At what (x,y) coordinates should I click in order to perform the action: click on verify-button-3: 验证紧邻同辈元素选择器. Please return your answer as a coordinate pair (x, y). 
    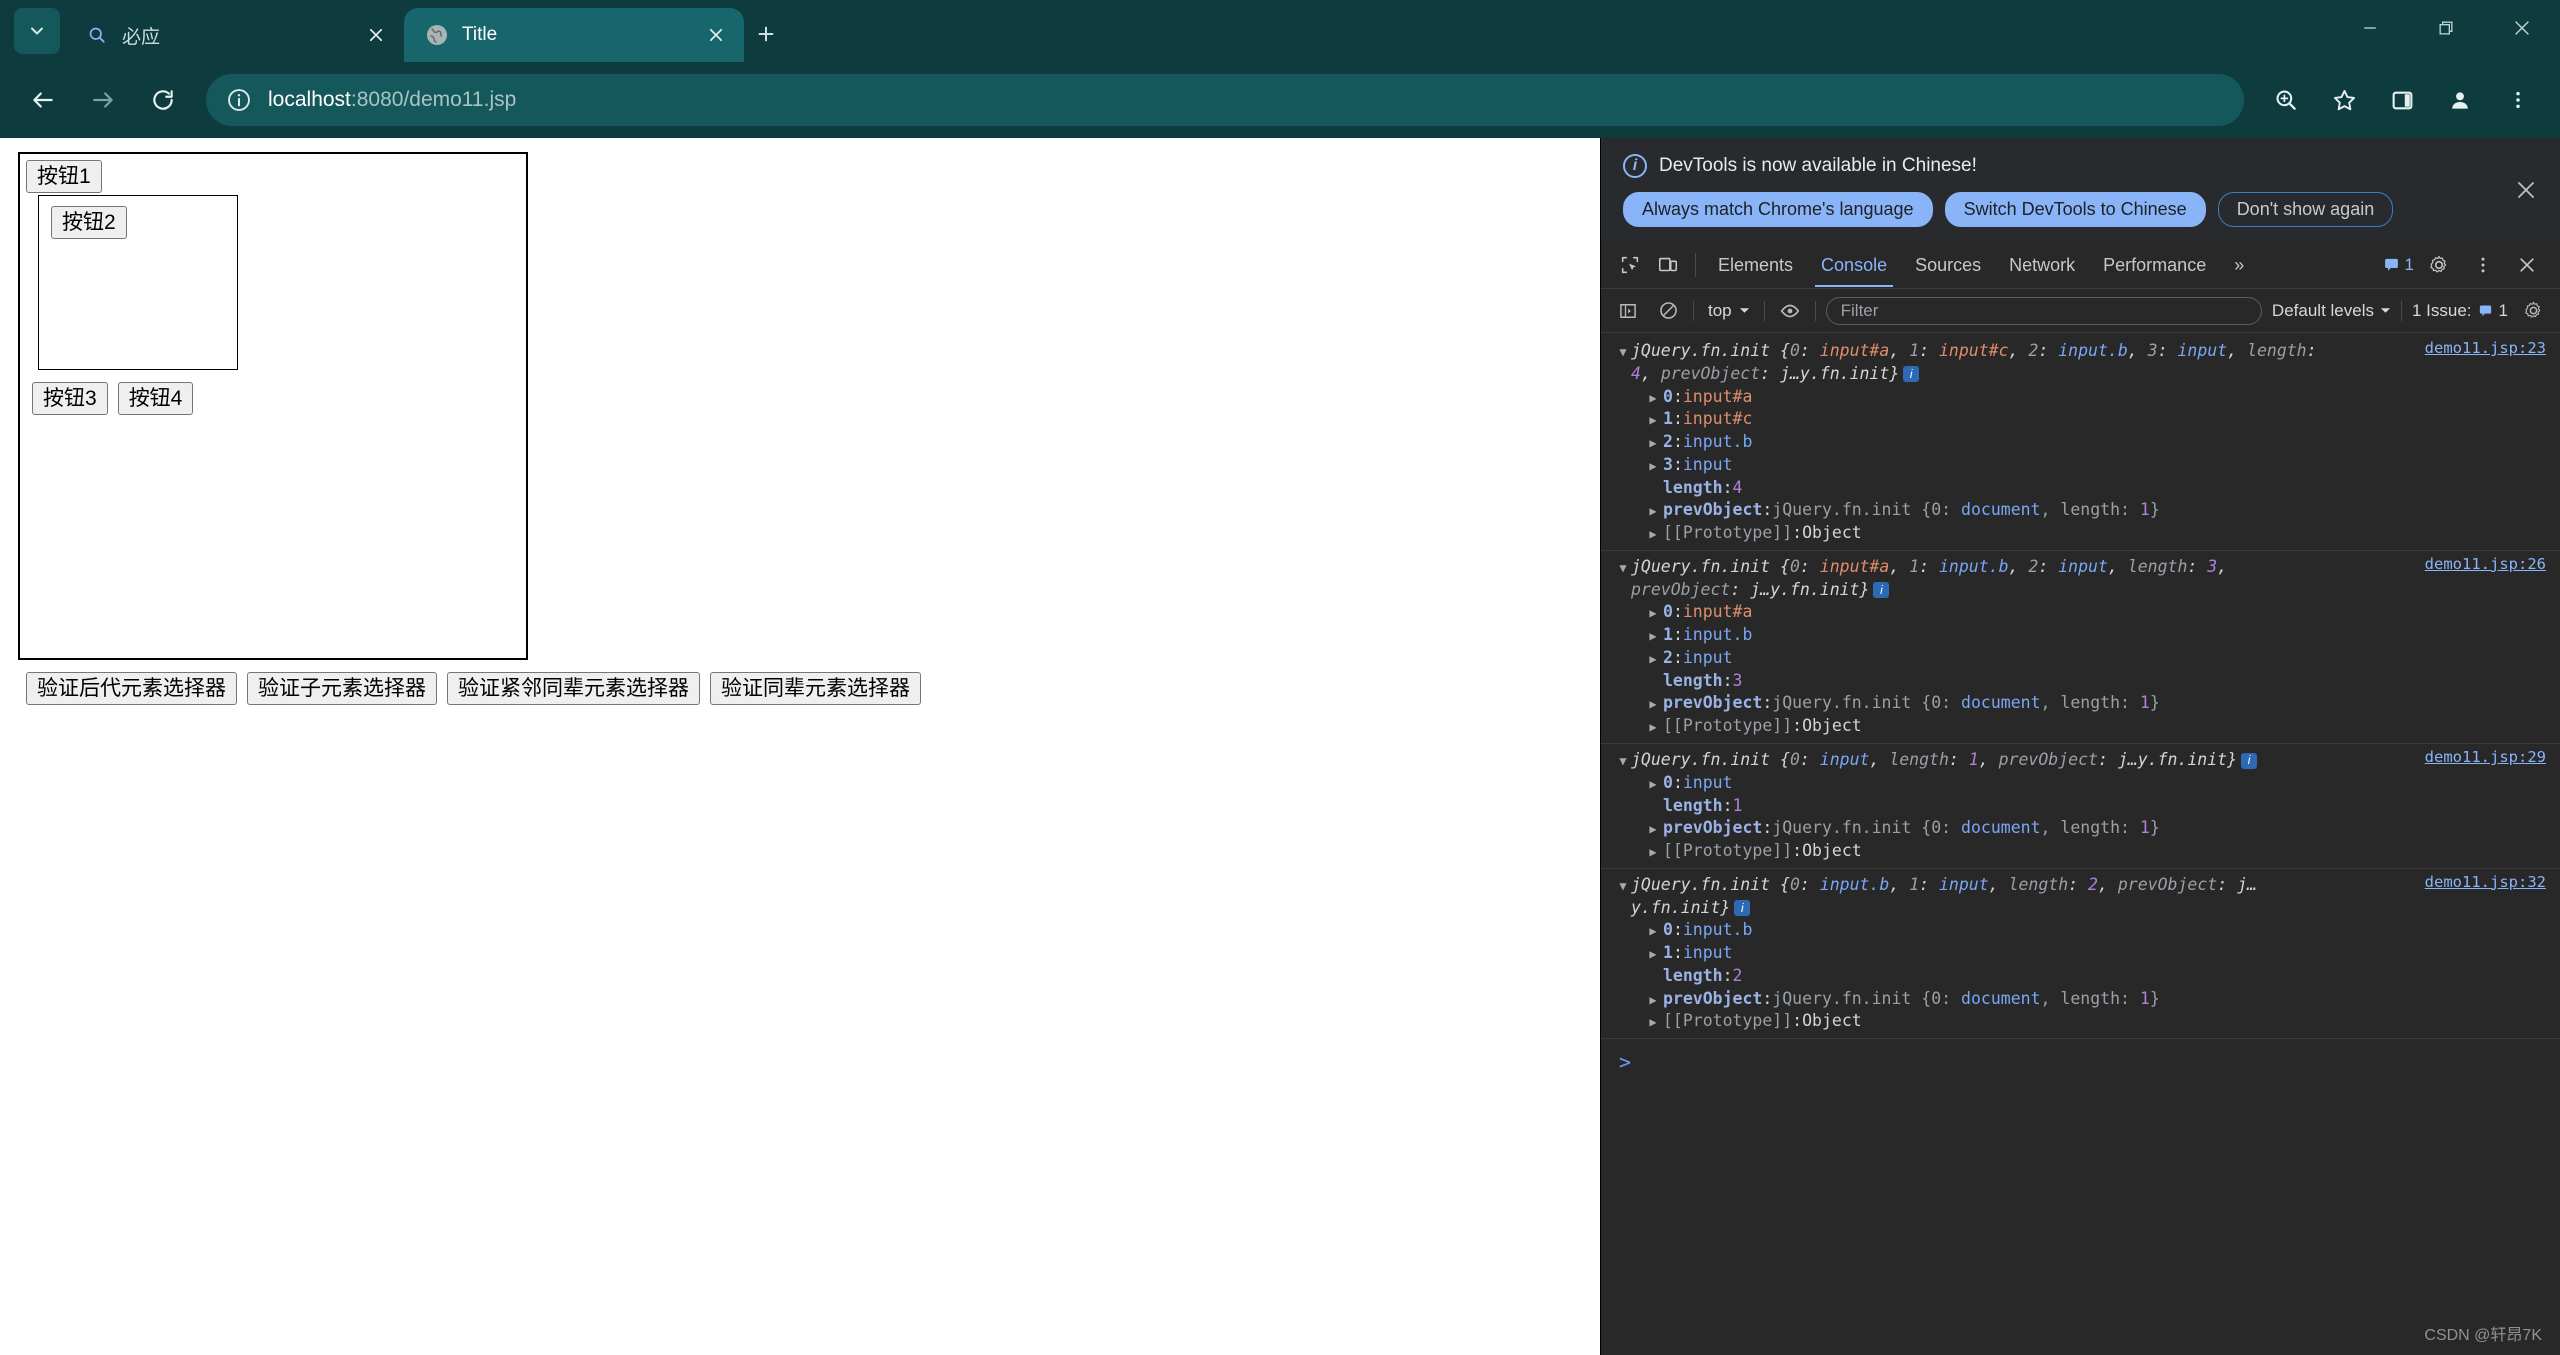
    Looking at the image, I should click on (573, 688).